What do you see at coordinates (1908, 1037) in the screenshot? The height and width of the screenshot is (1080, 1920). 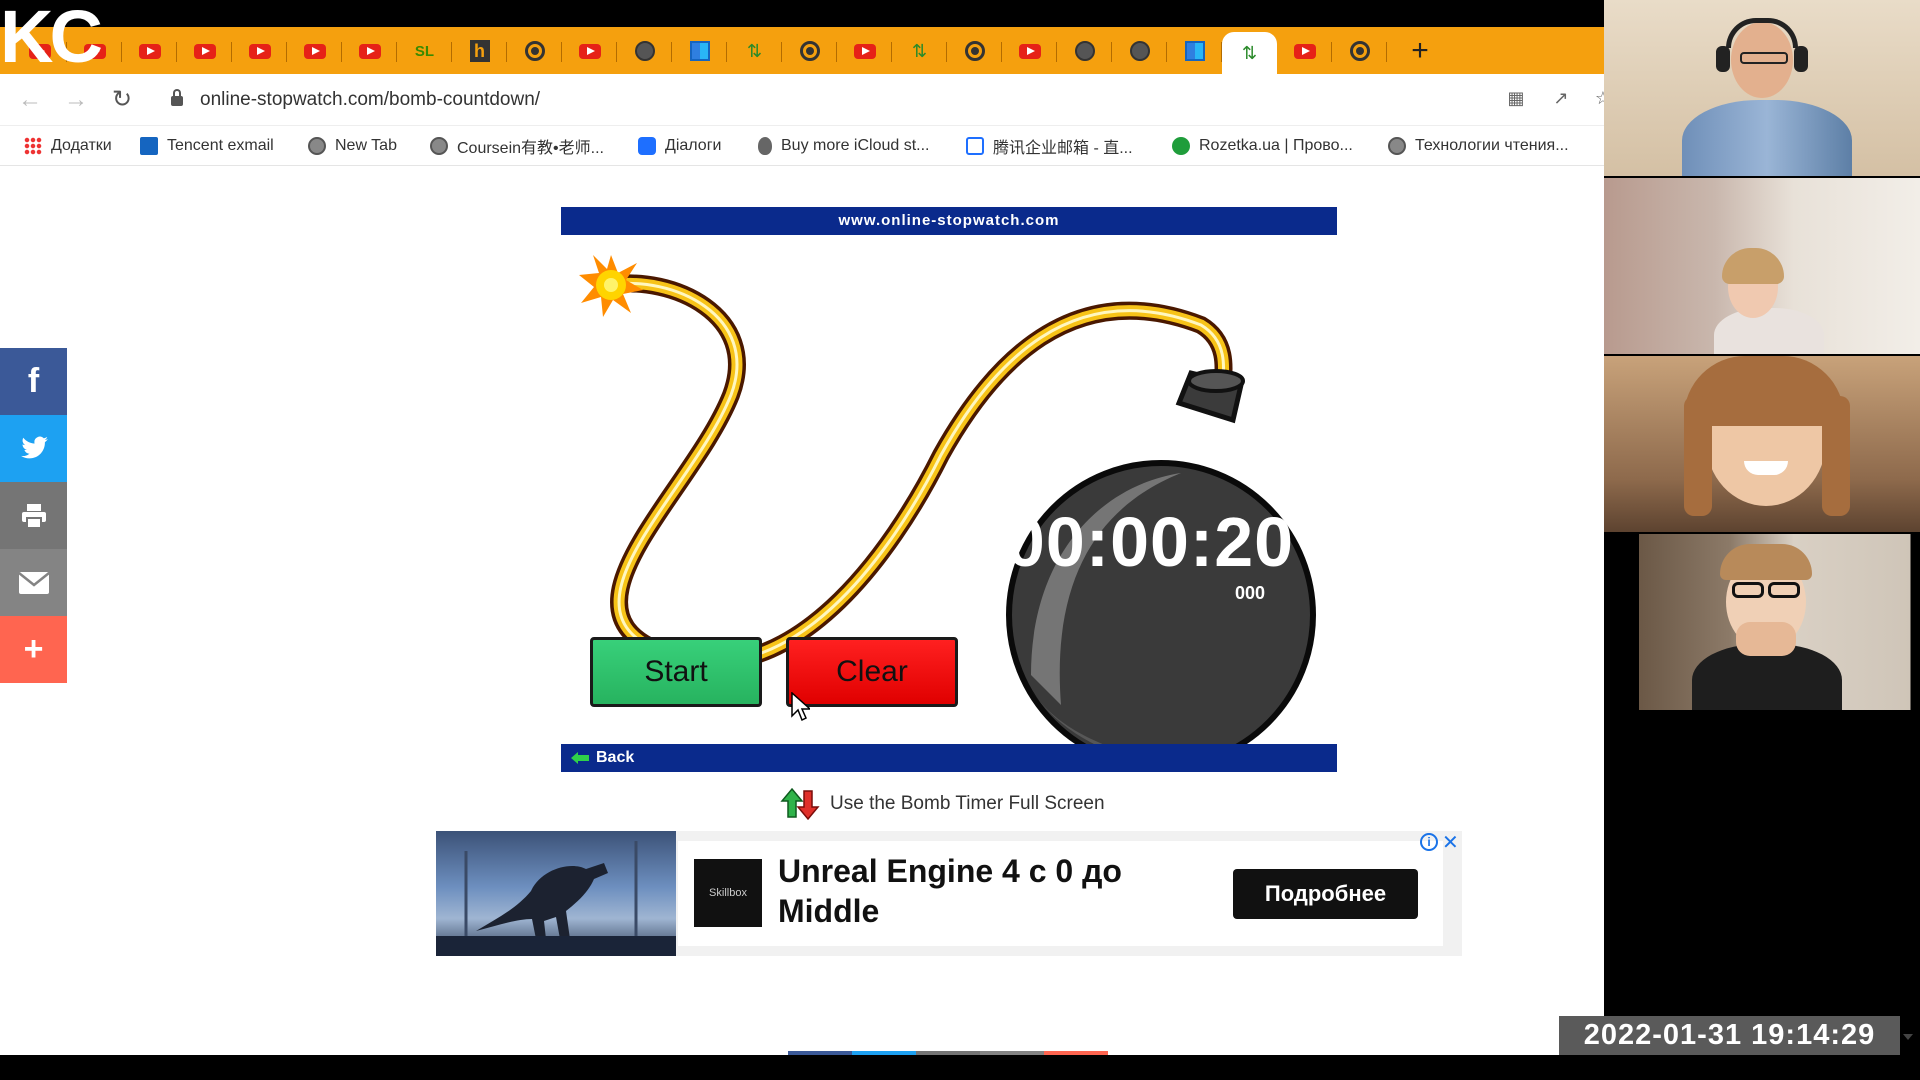 I see `scroll-down-arrow-icon` at bounding box center [1908, 1037].